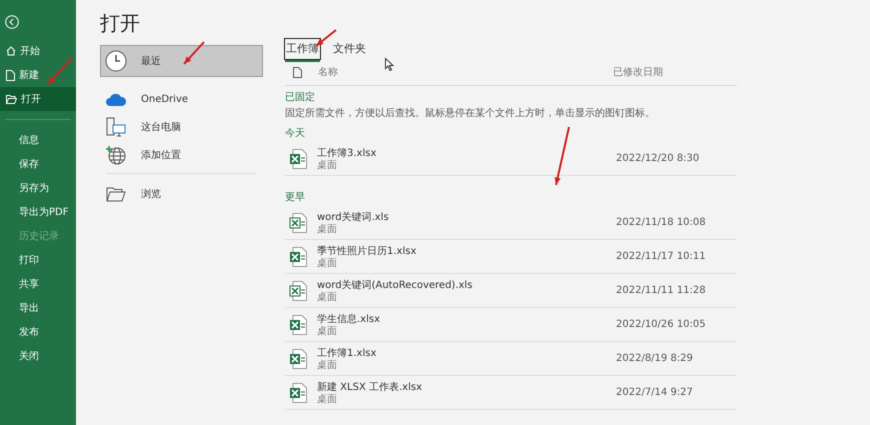 The image size is (870, 425). Describe the element at coordinates (116, 99) in the screenshot. I see `cloud-icon` at that location.